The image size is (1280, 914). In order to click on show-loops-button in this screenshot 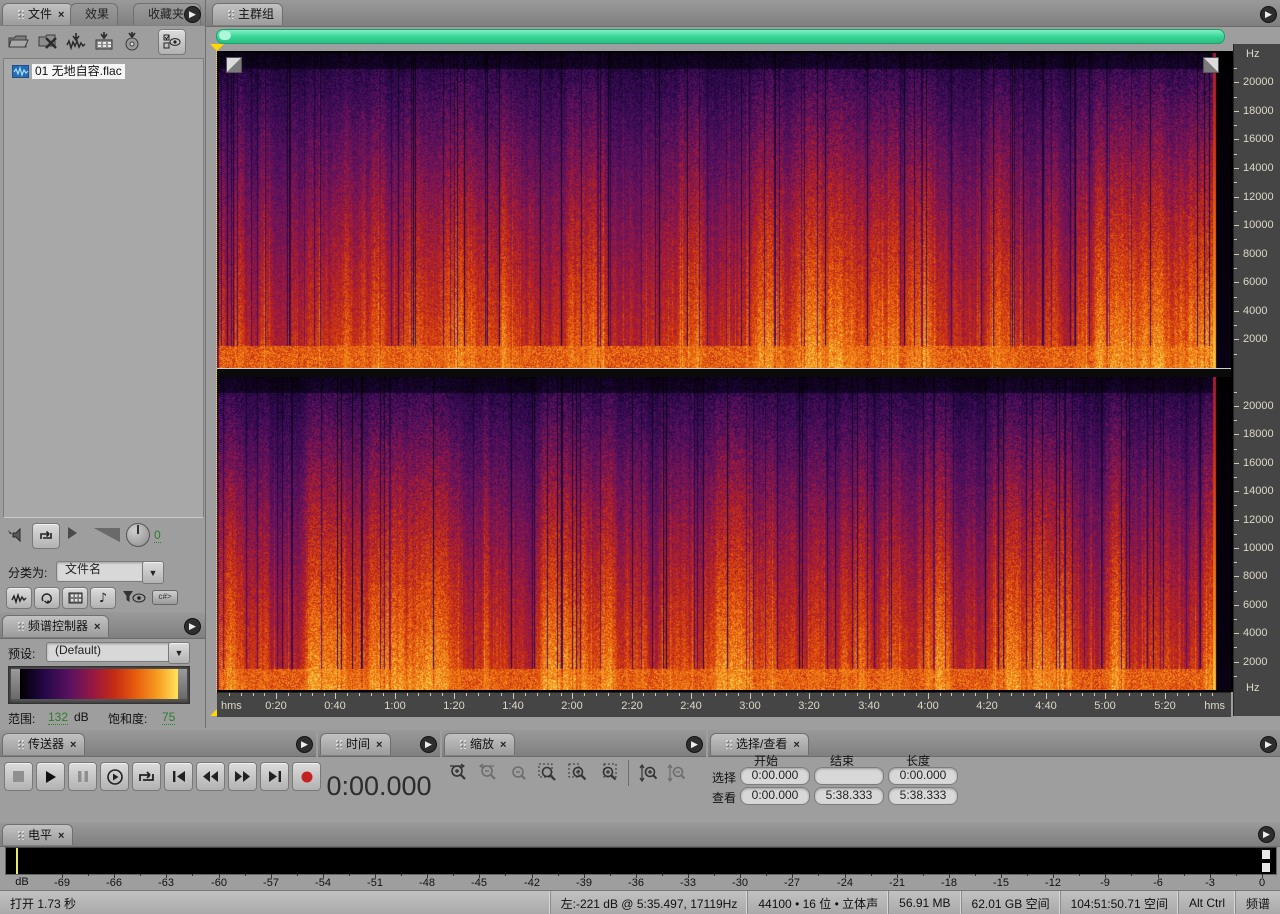, I will do `click(47, 598)`.